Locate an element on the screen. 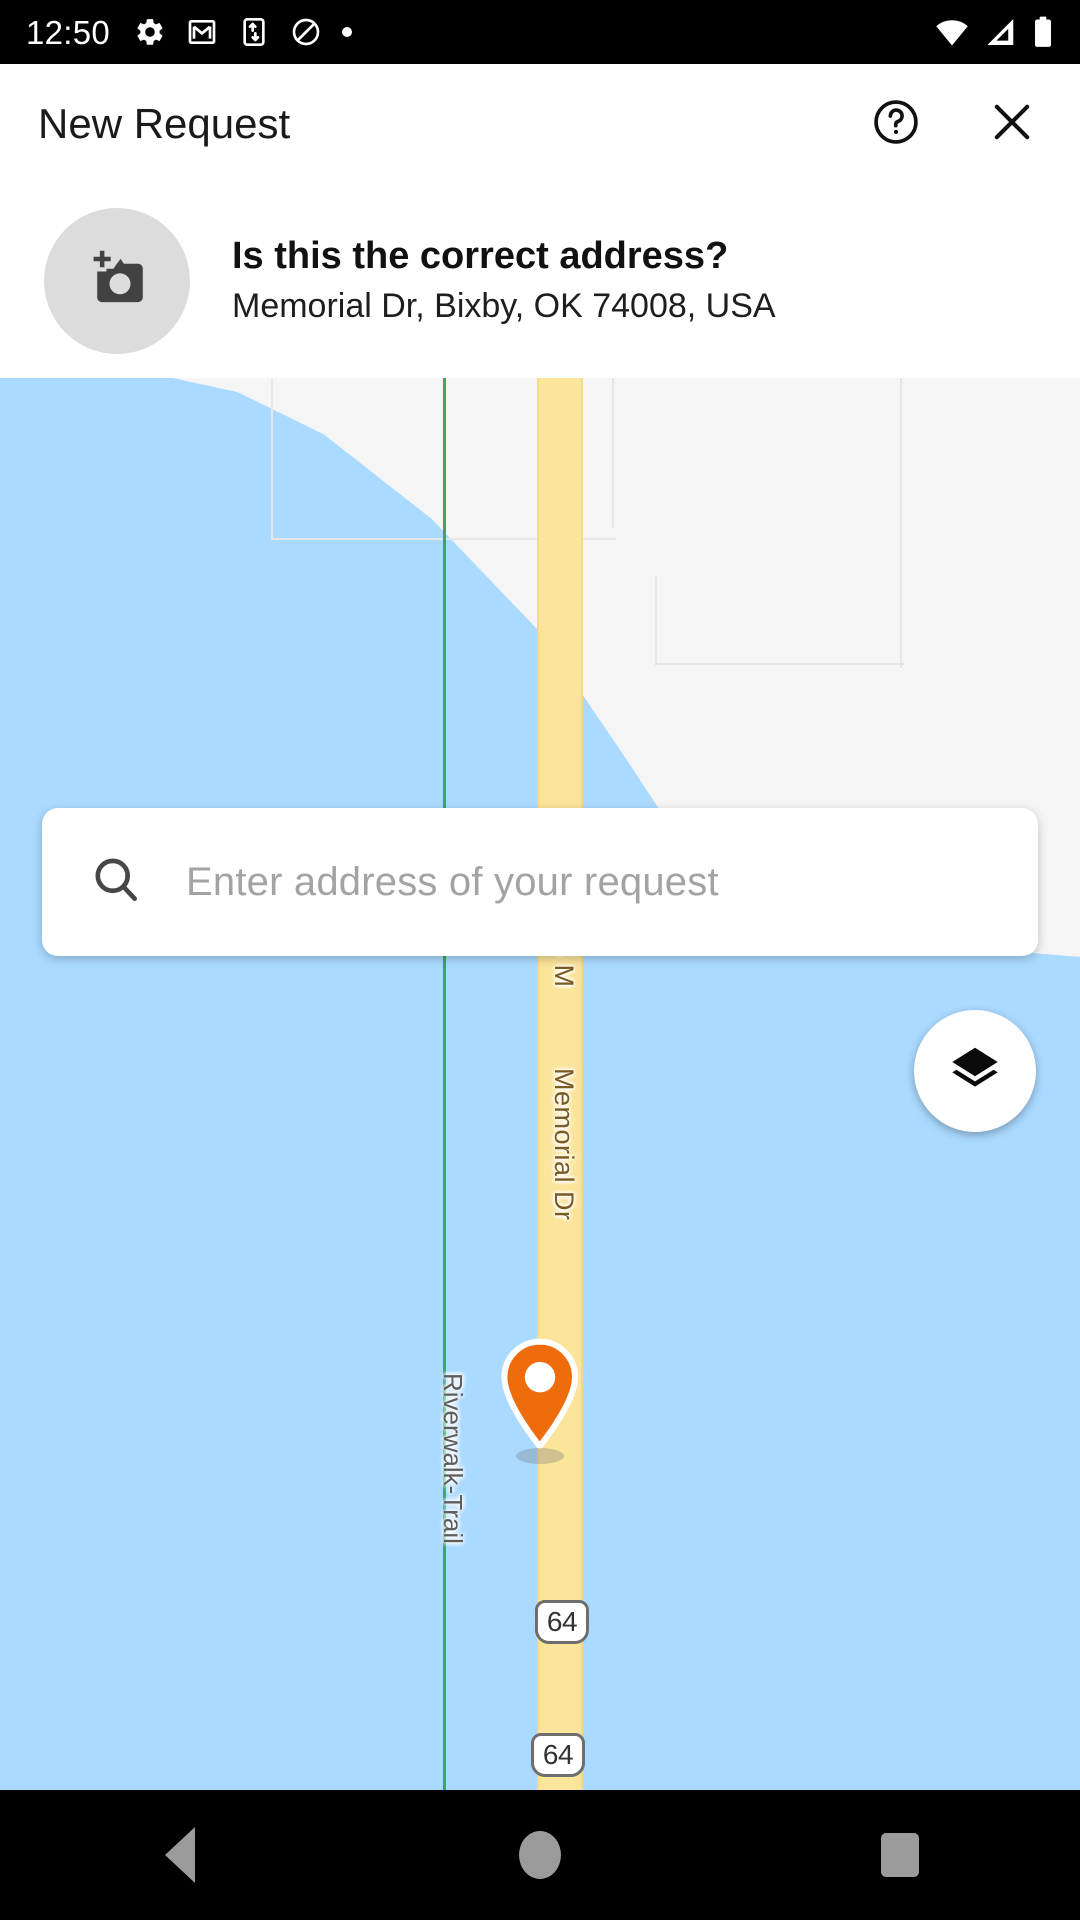 The width and height of the screenshot is (1080, 1920). do-not-disturb-icon is located at coordinates (306, 32).